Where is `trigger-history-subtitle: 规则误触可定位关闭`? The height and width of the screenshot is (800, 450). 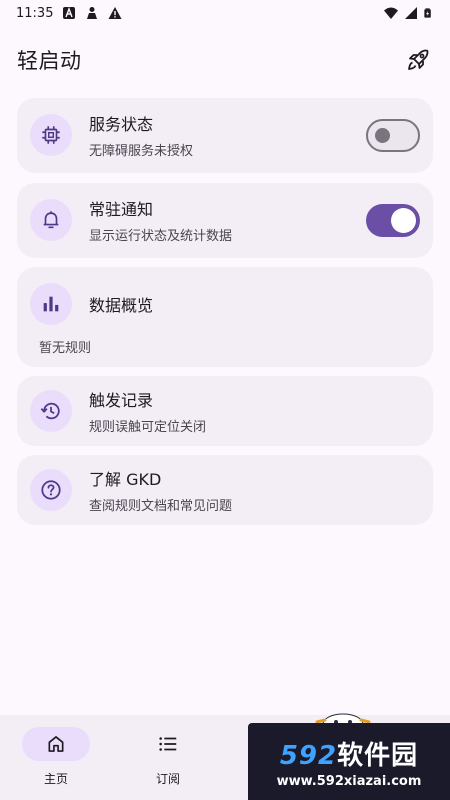 trigger-history-subtitle: 规则误触可定位关闭 is located at coordinates (148, 427).